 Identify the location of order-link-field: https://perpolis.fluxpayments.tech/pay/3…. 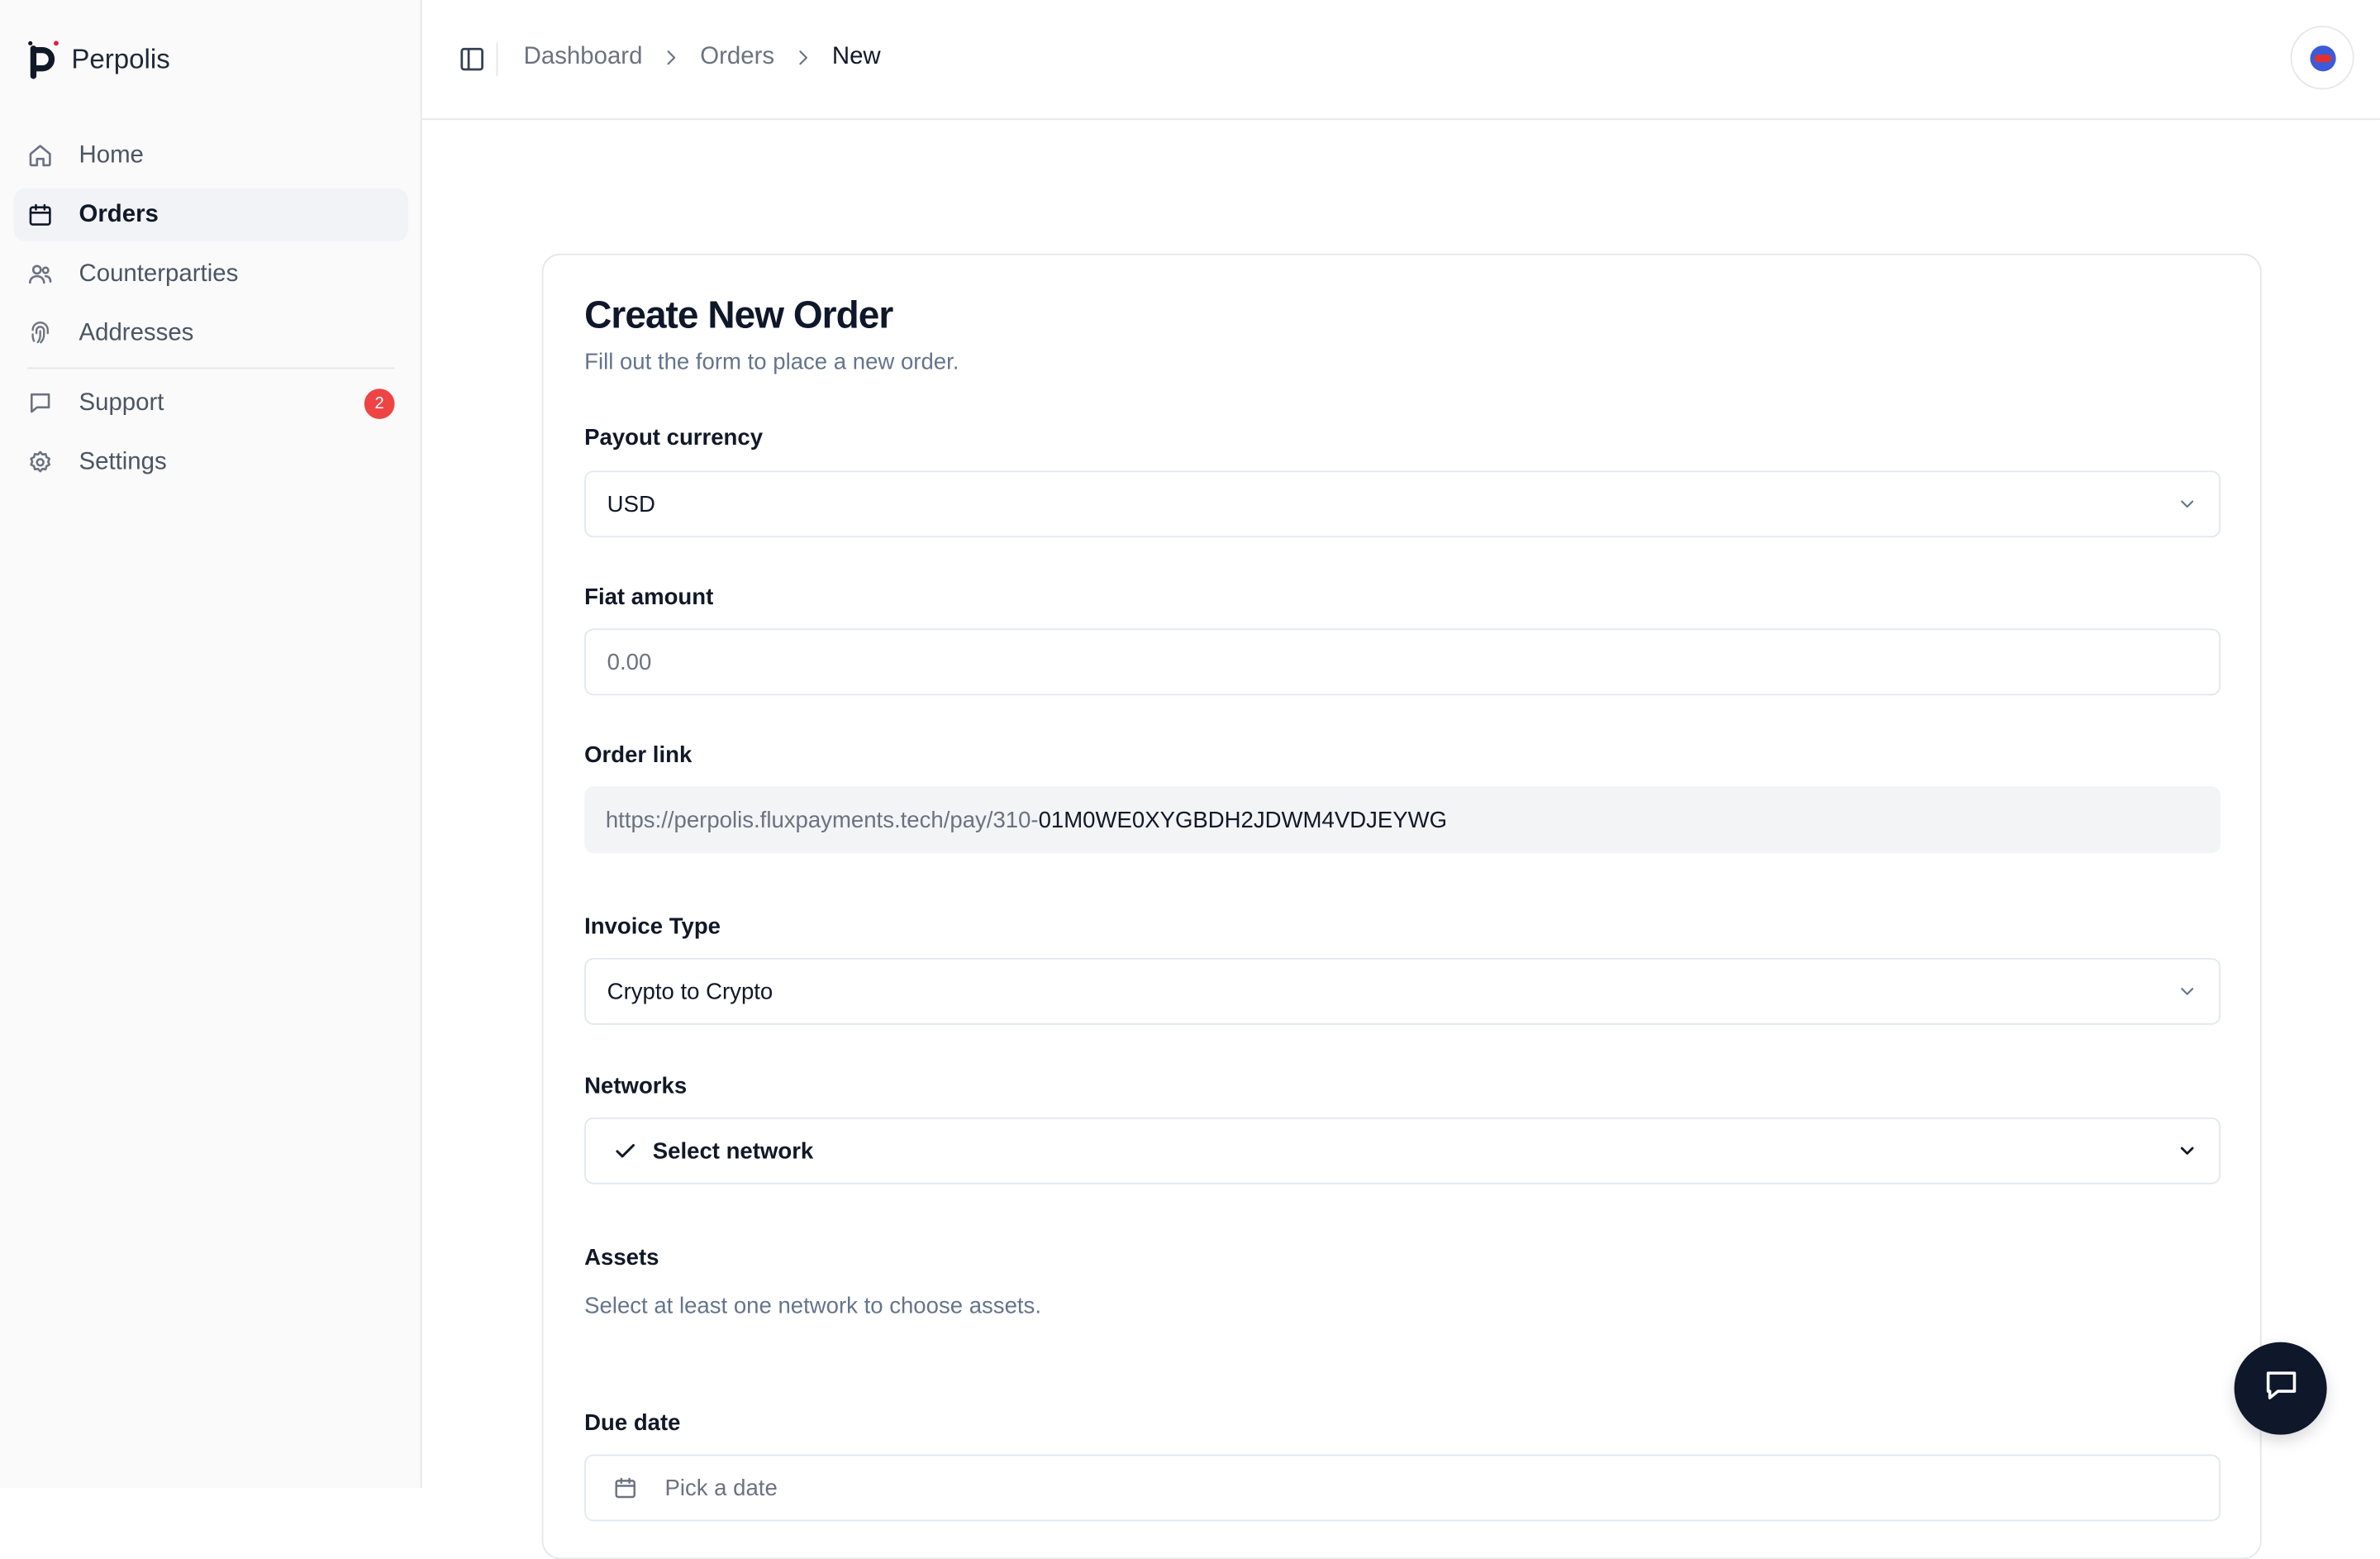
(1402, 820).